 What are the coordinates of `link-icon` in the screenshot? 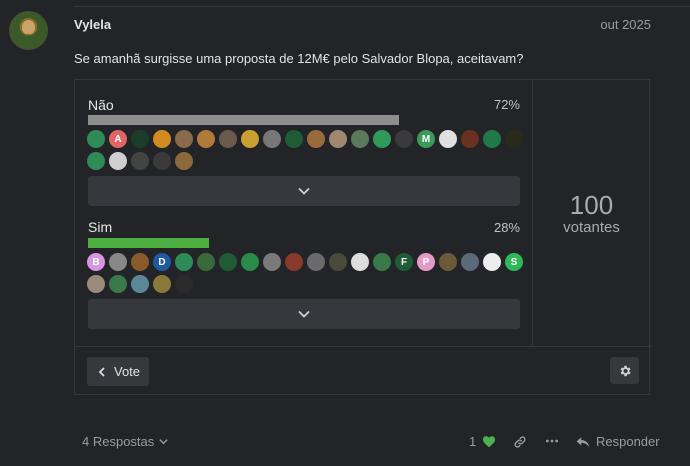 It's located at (520, 442).